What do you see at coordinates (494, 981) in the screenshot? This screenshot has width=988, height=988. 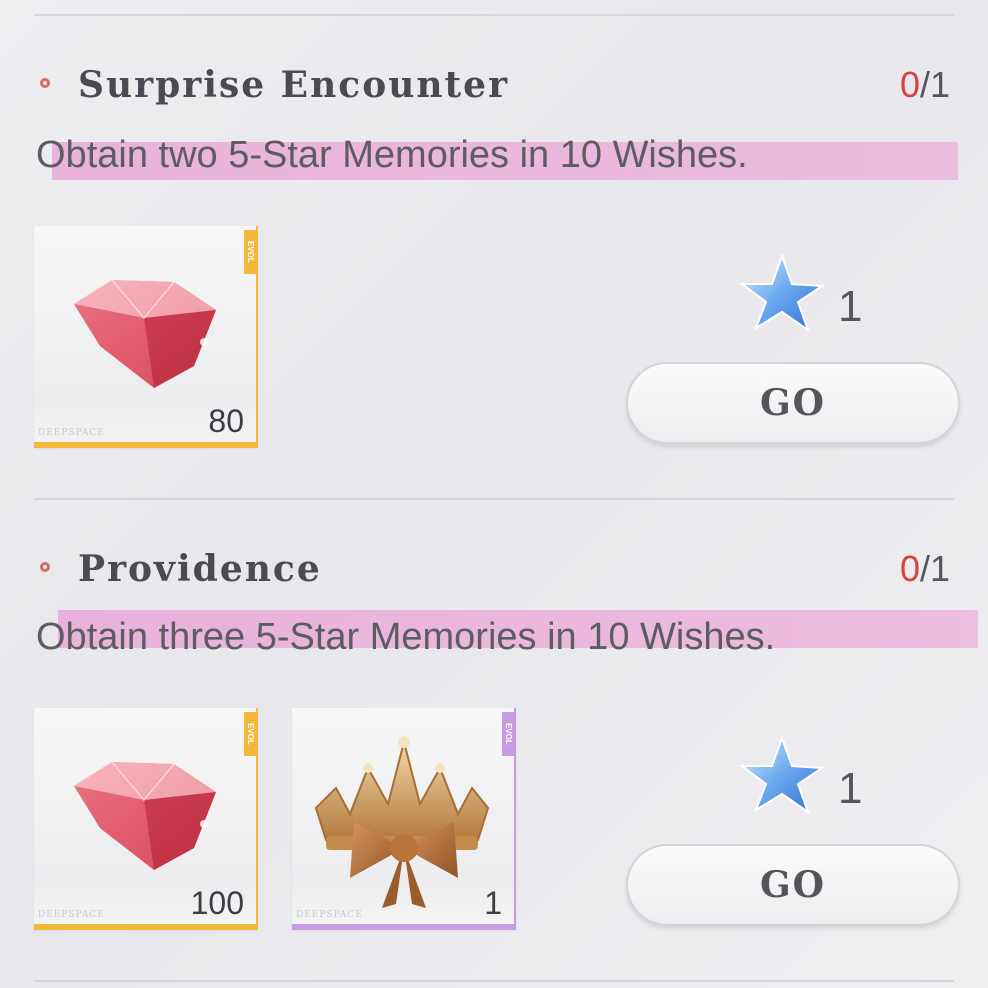 I see `bottom-divider` at bounding box center [494, 981].